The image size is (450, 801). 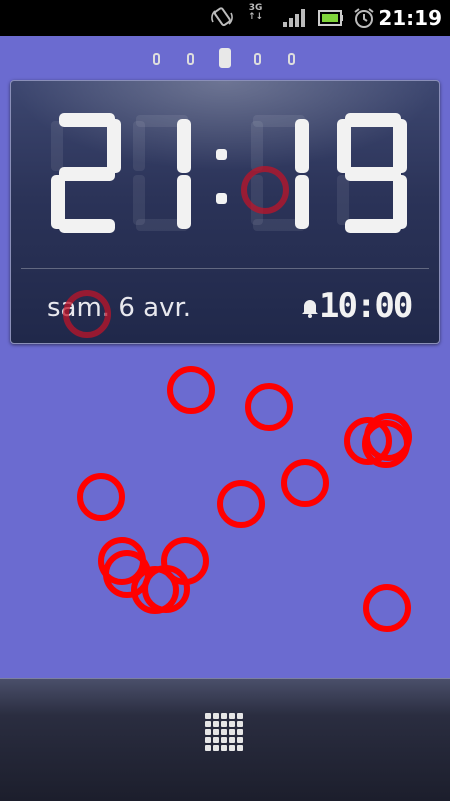 I want to click on apps-grid-icon, so click(x=225, y=733).